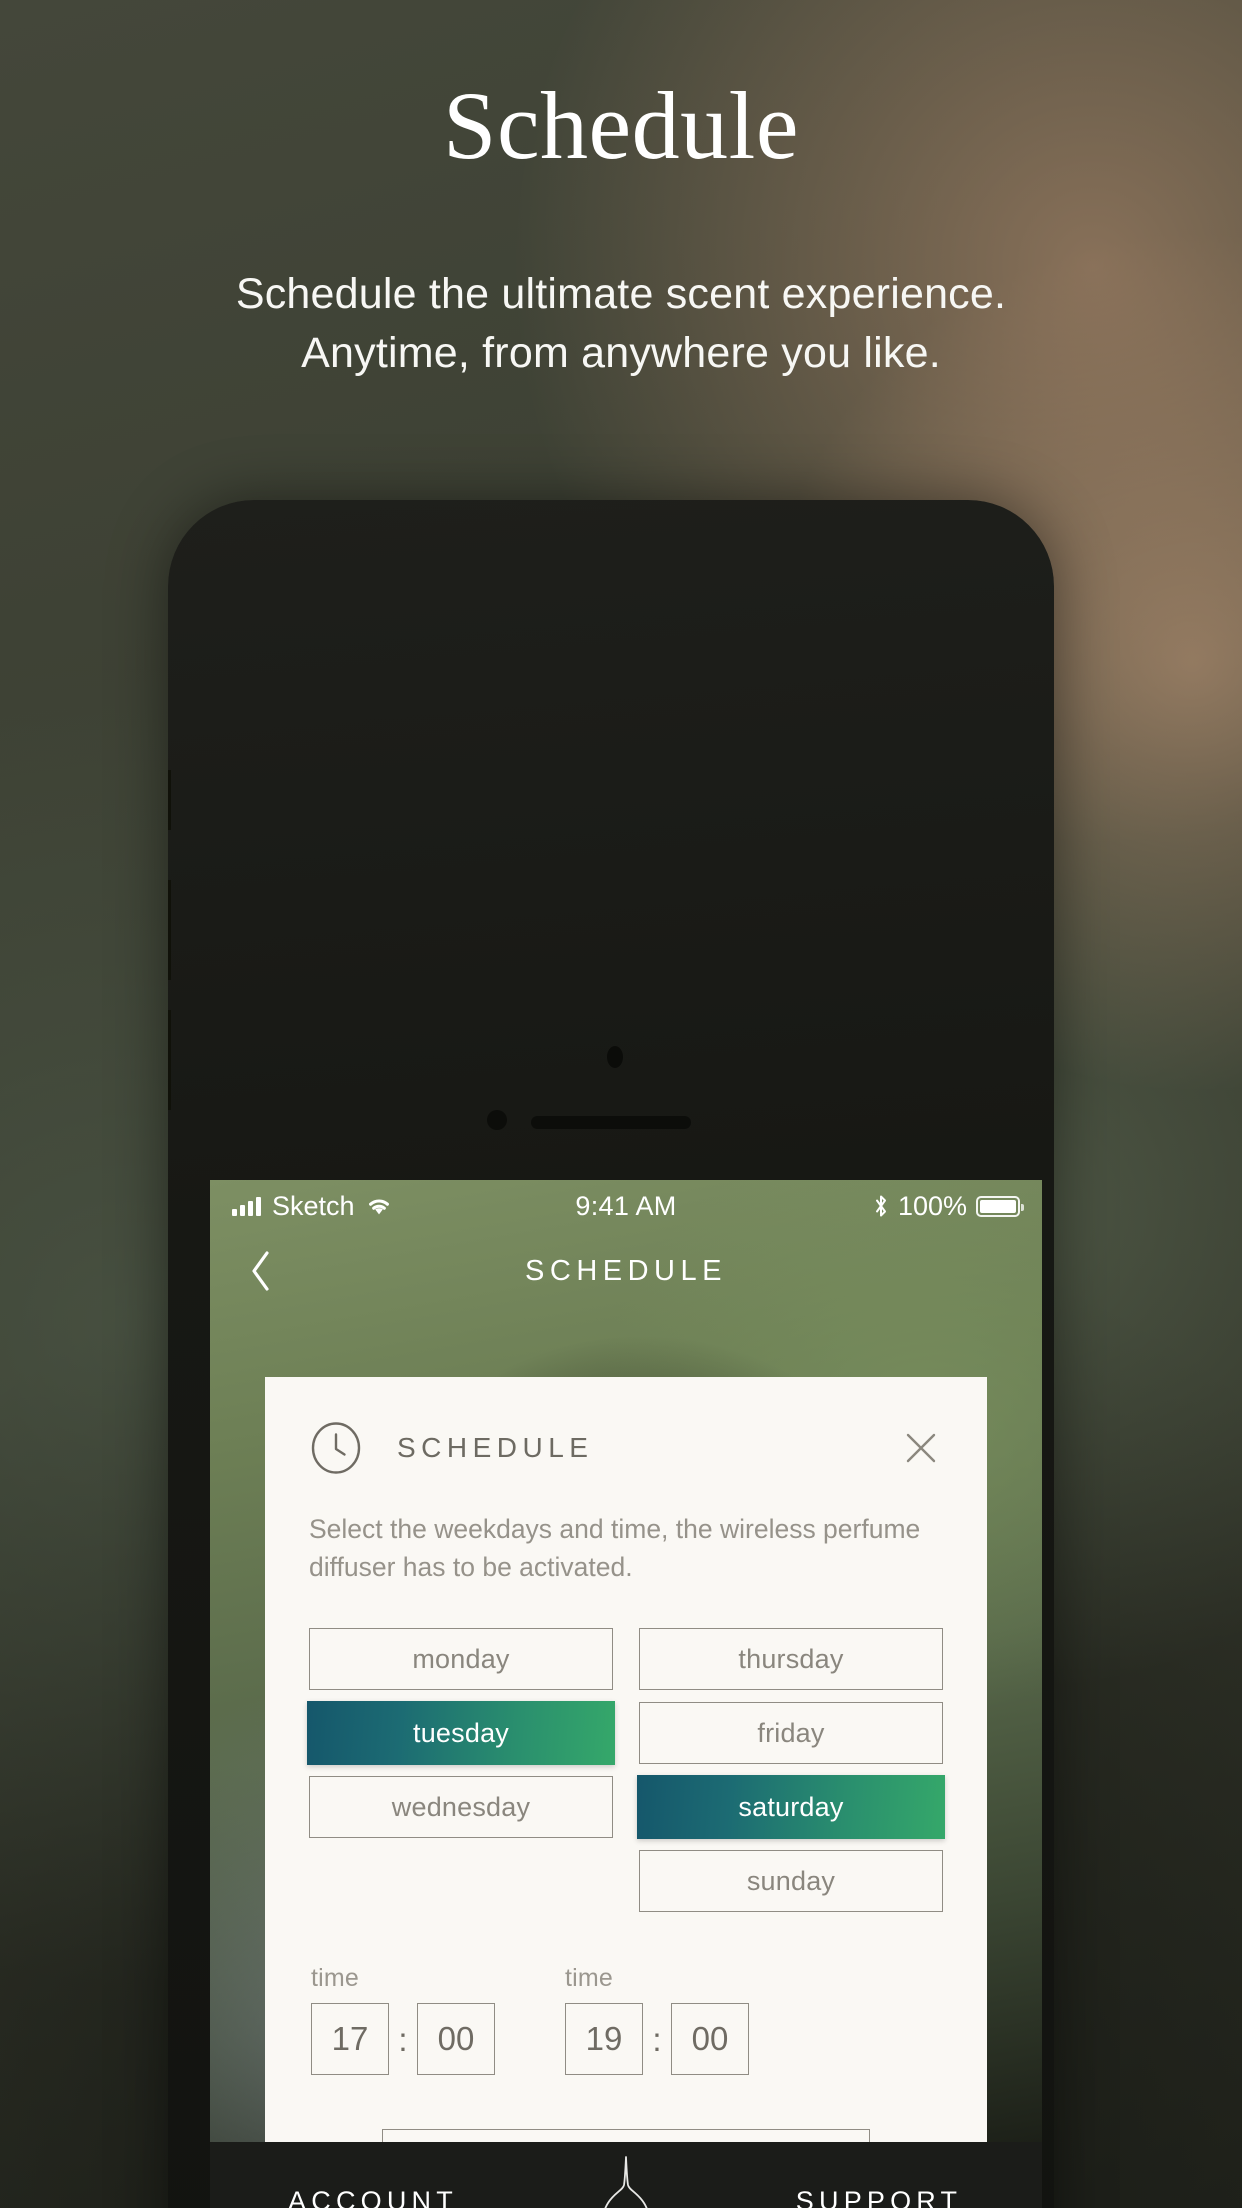 The height and width of the screenshot is (2208, 1242). What do you see at coordinates (710, 2039) in the screenshot?
I see `end-time-minutes-input: 00` at bounding box center [710, 2039].